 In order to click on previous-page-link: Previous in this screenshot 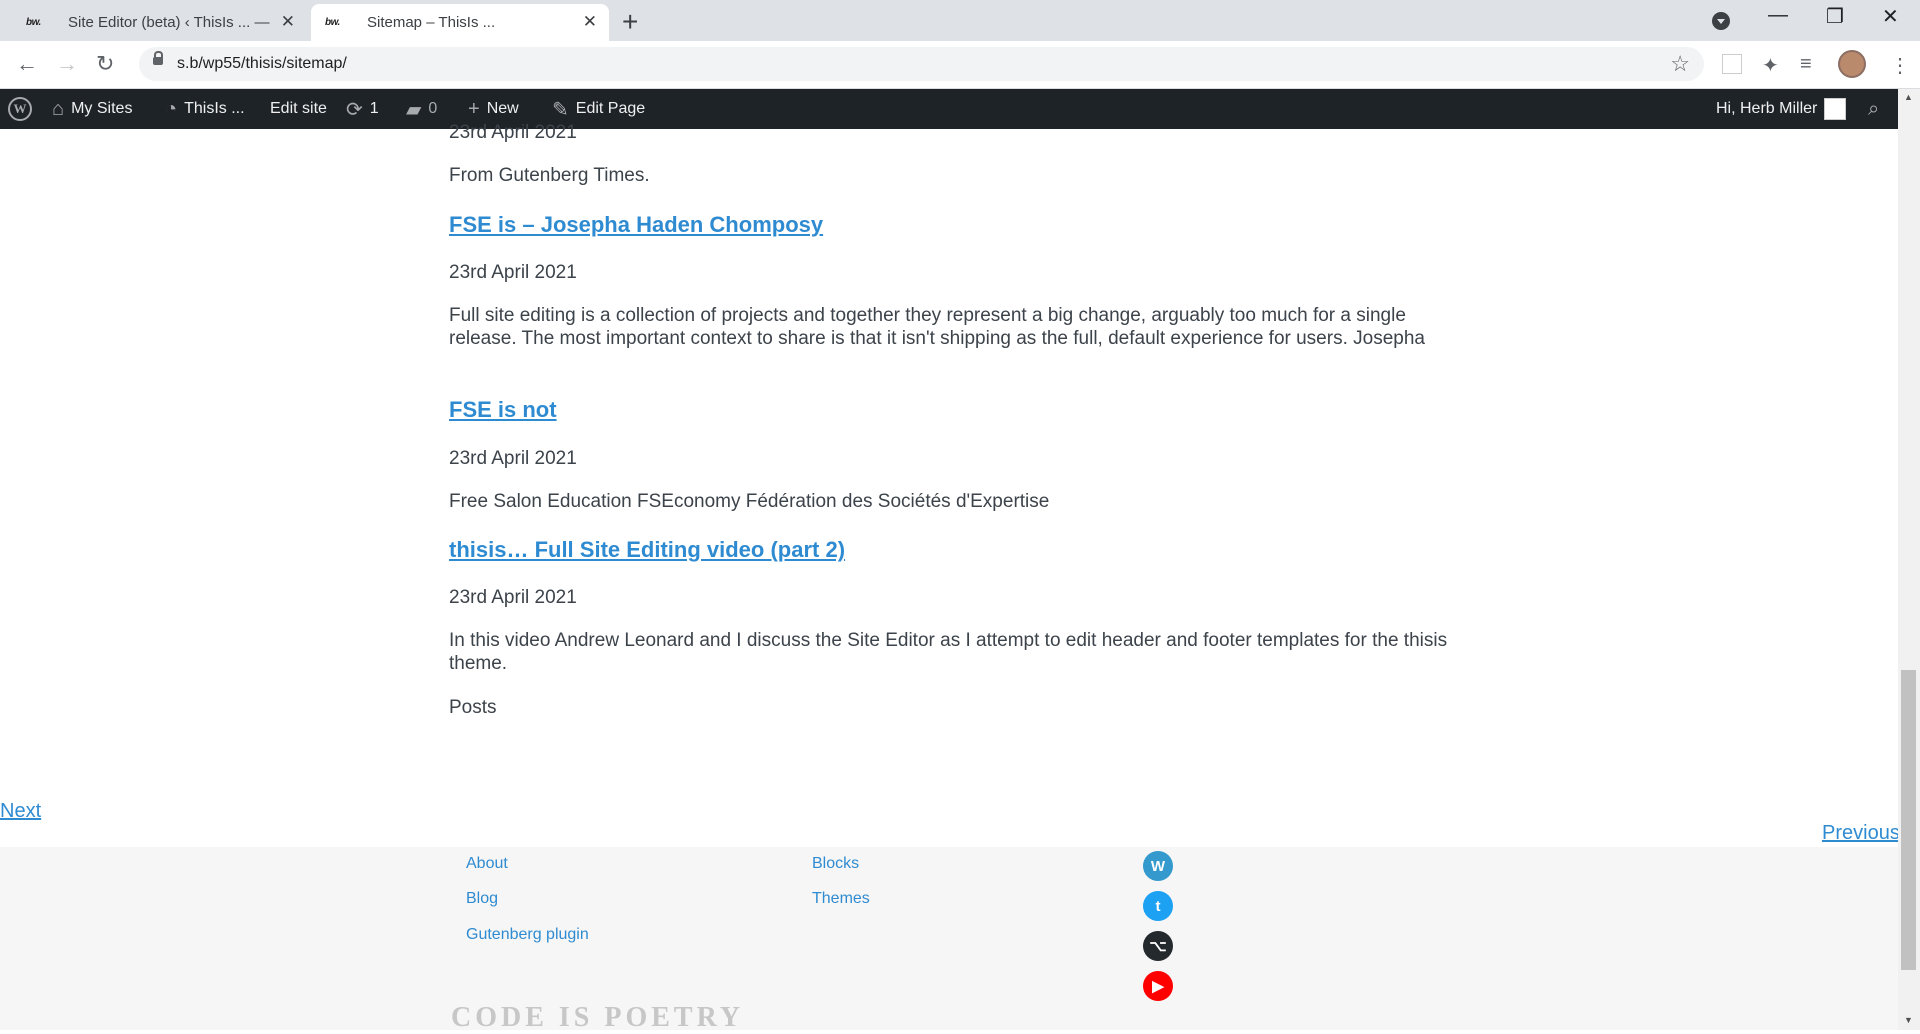, I will do `click(1861, 833)`.